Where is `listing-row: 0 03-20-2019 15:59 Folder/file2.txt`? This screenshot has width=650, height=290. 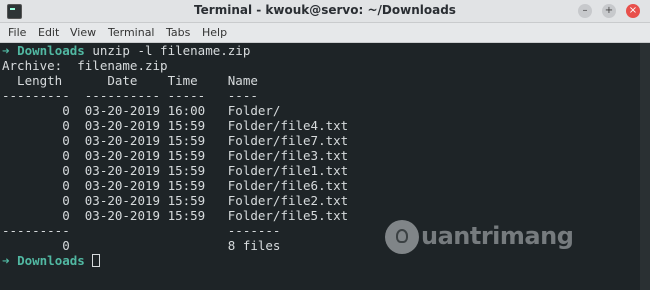
listing-row: 0 03-20-2019 15:59 Folder/file2.txt is located at coordinates (175, 200).